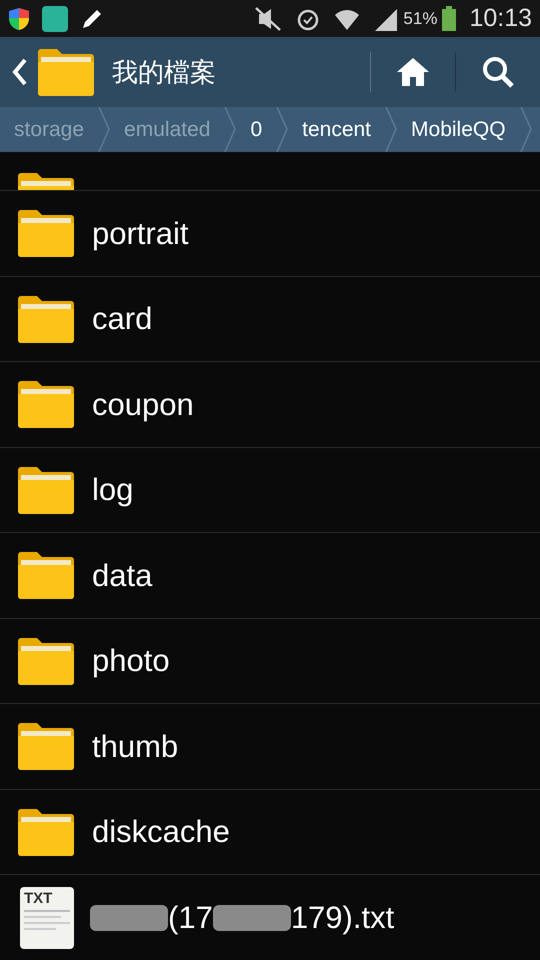 The image size is (540, 960). I want to click on battery-percent: 51%, so click(420, 19).